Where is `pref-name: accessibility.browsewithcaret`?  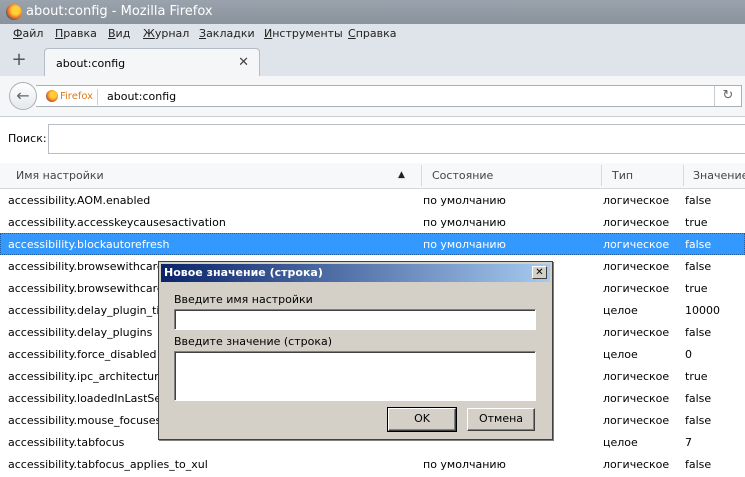
pref-name: accessibility.browsewithcaret is located at coordinates (88, 266).